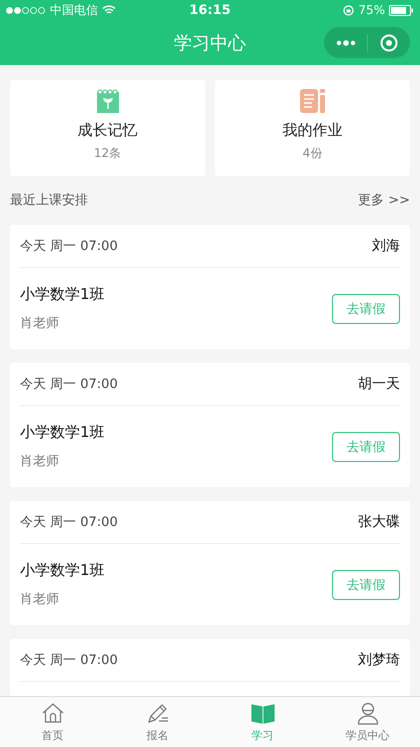 The width and height of the screenshot is (420, 747). Describe the element at coordinates (371, 10) in the screenshot. I see `battery-percent: 75%` at that location.